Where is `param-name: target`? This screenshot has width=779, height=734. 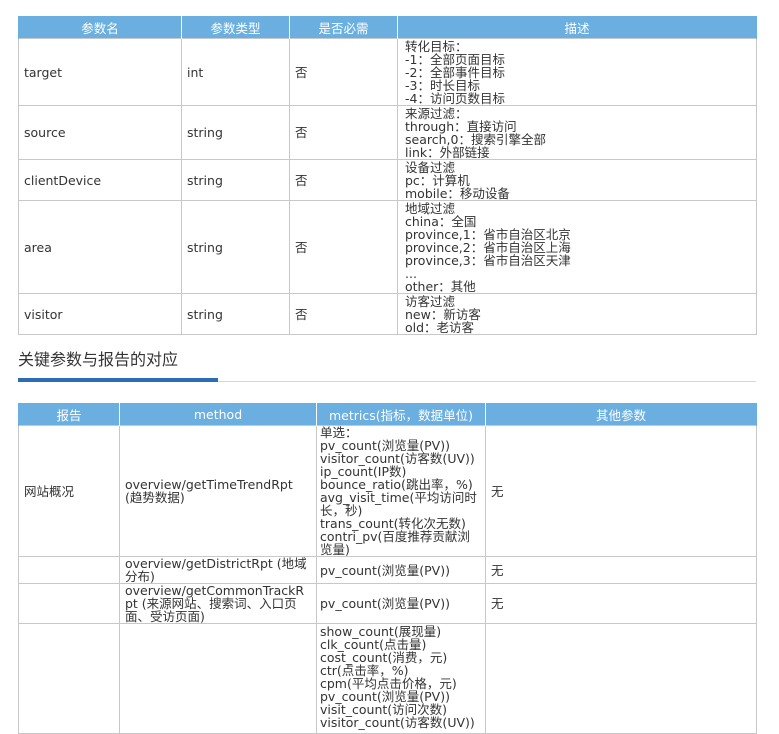 param-name: target is located at coordinates (100, 72).